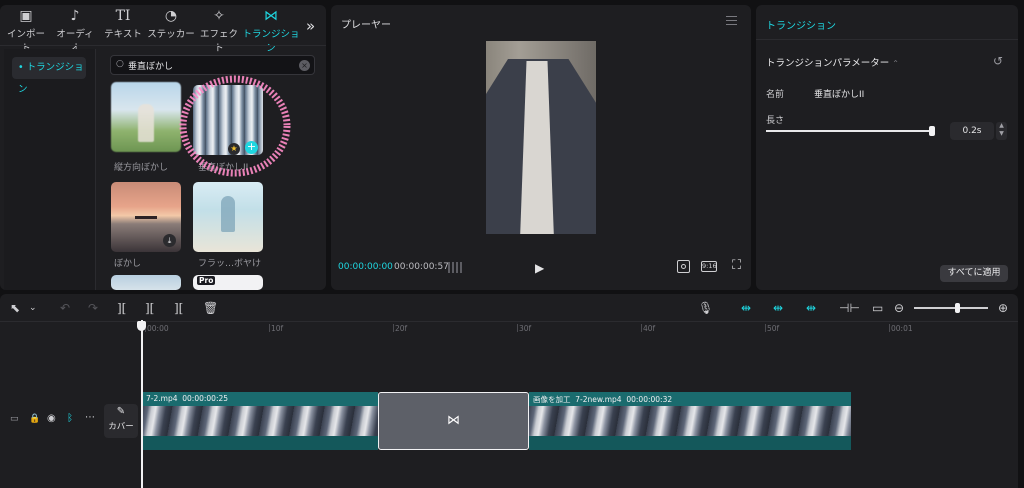 This screenshot has height=488, width=1024. Describe the element at coordinates (228, 214) in the screenshot. I see `thumb-figure` at that location.